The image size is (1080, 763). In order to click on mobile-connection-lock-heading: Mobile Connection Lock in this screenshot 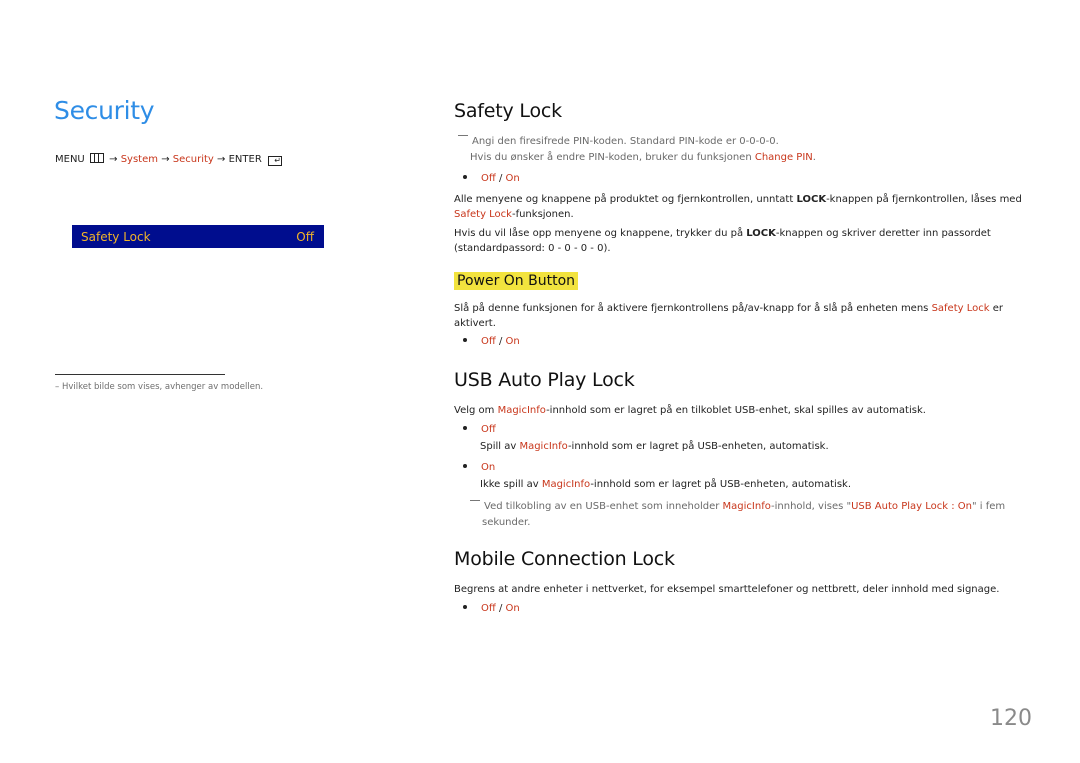, I will do `click(564, 559)`.